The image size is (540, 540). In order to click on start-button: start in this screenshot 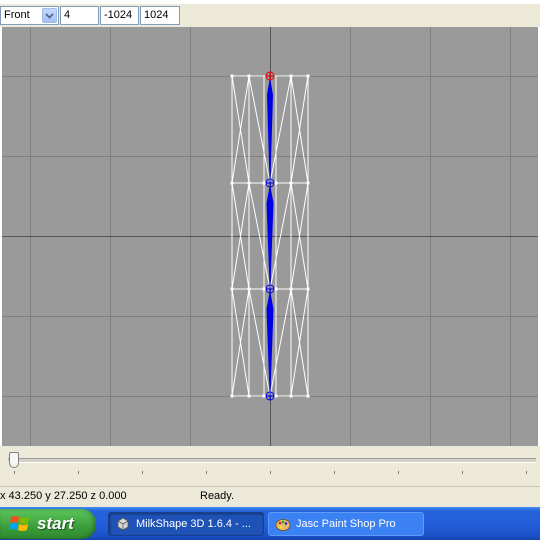, I will do `click(48, 524)`.